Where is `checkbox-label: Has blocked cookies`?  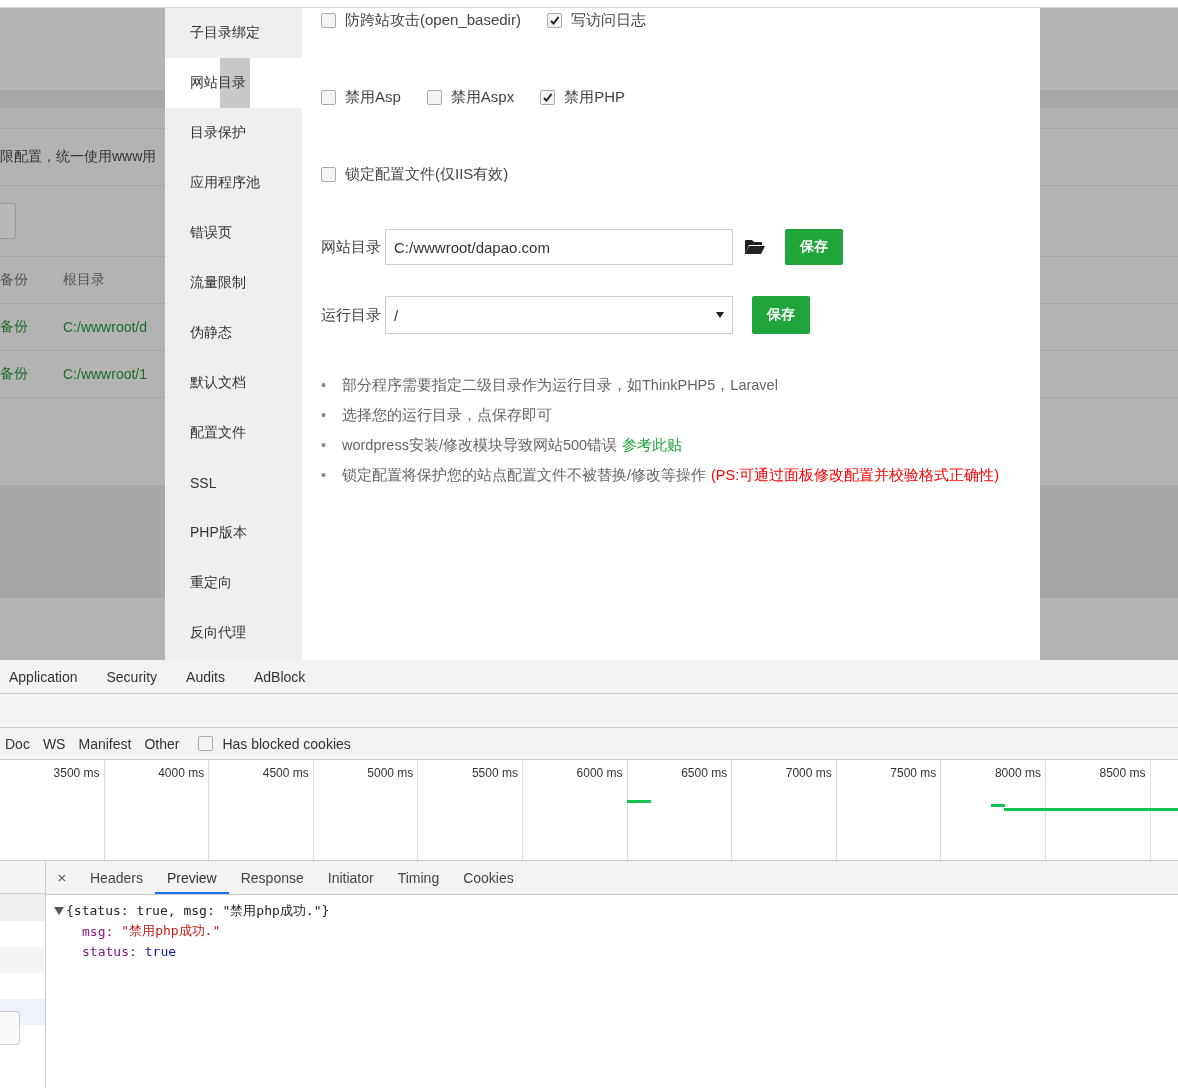 checkbox-label: Has blocked cookies is located at coordinates (286, 743).